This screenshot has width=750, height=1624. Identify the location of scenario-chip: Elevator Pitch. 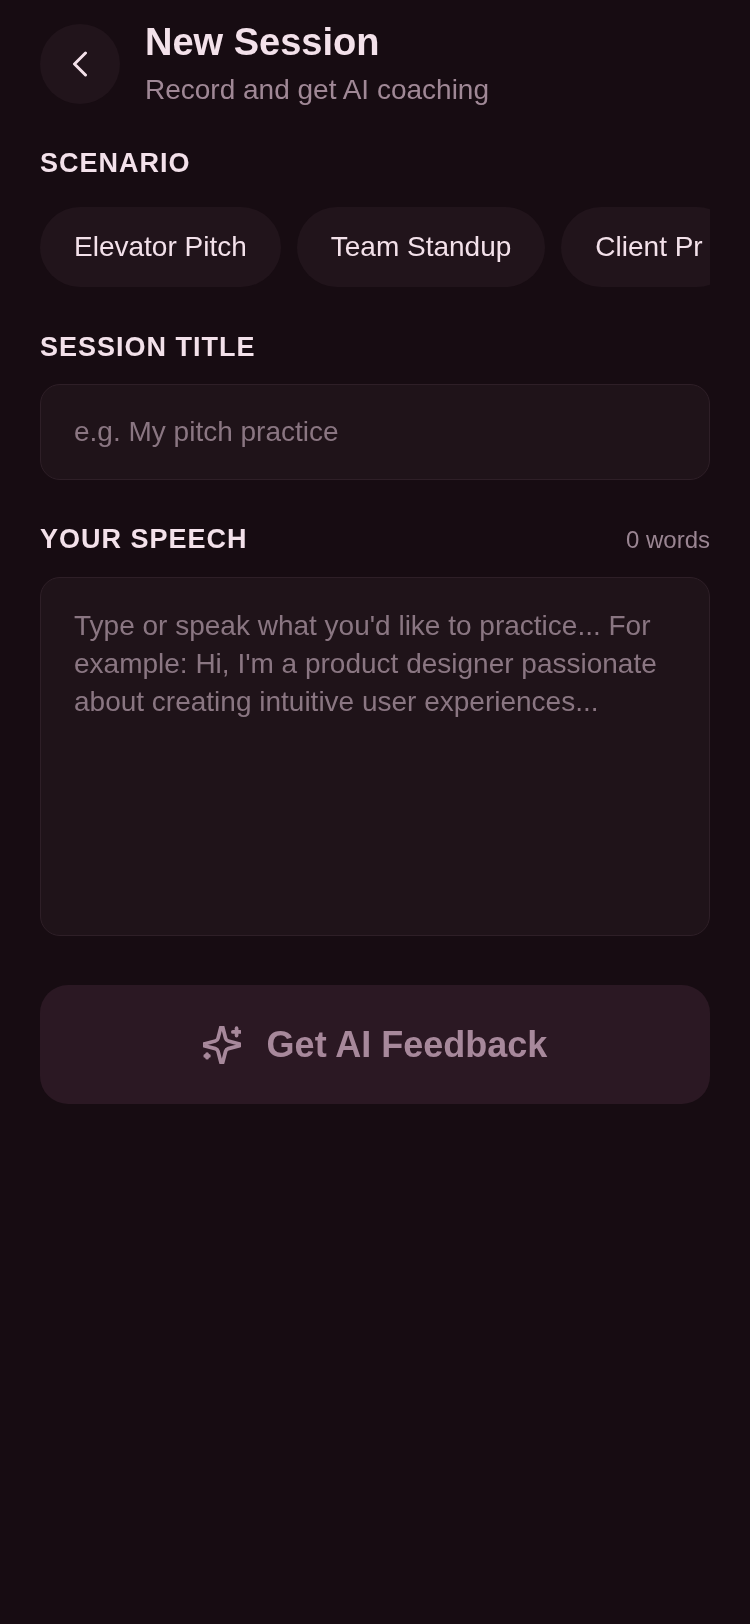
(160, 247).